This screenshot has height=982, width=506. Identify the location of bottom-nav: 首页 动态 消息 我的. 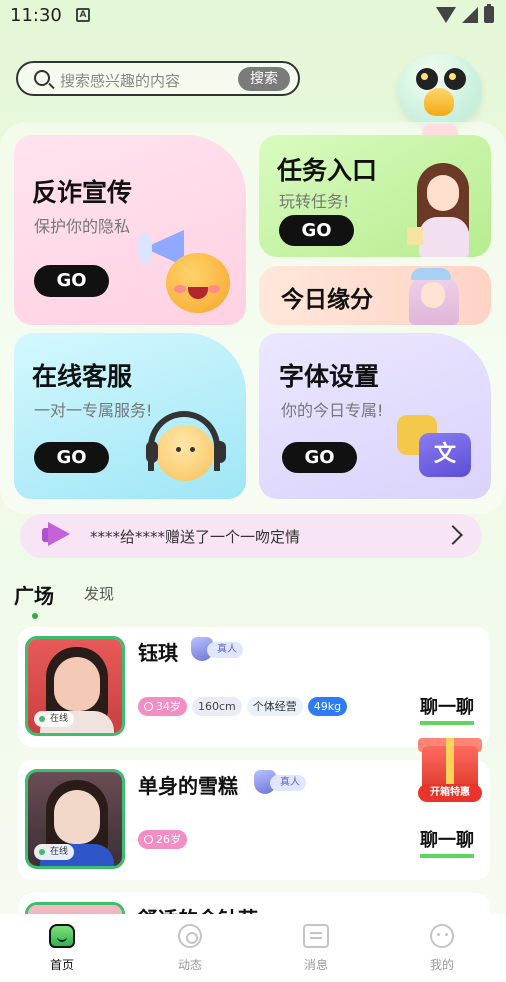
(253, 948).